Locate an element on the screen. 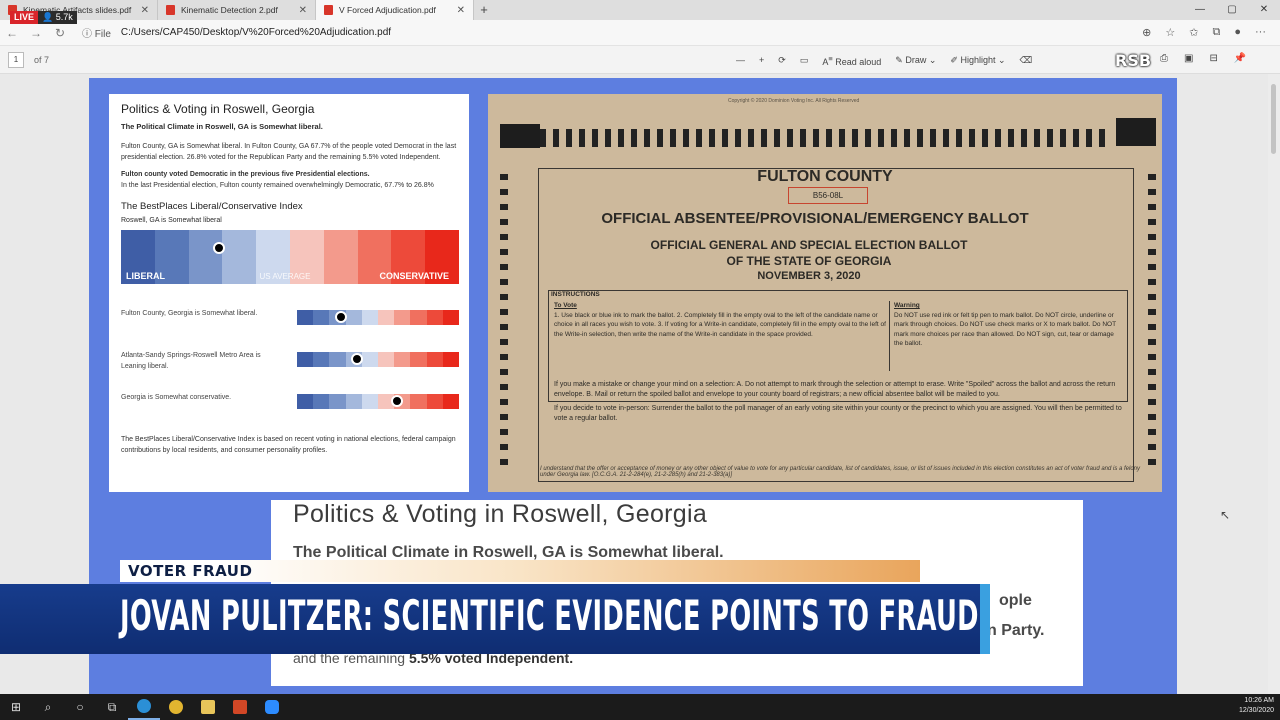 Image resolution: width=1280 pixels, height=720 pixels. erase-icon: ⌫ is located at coordinates (1026, 60).